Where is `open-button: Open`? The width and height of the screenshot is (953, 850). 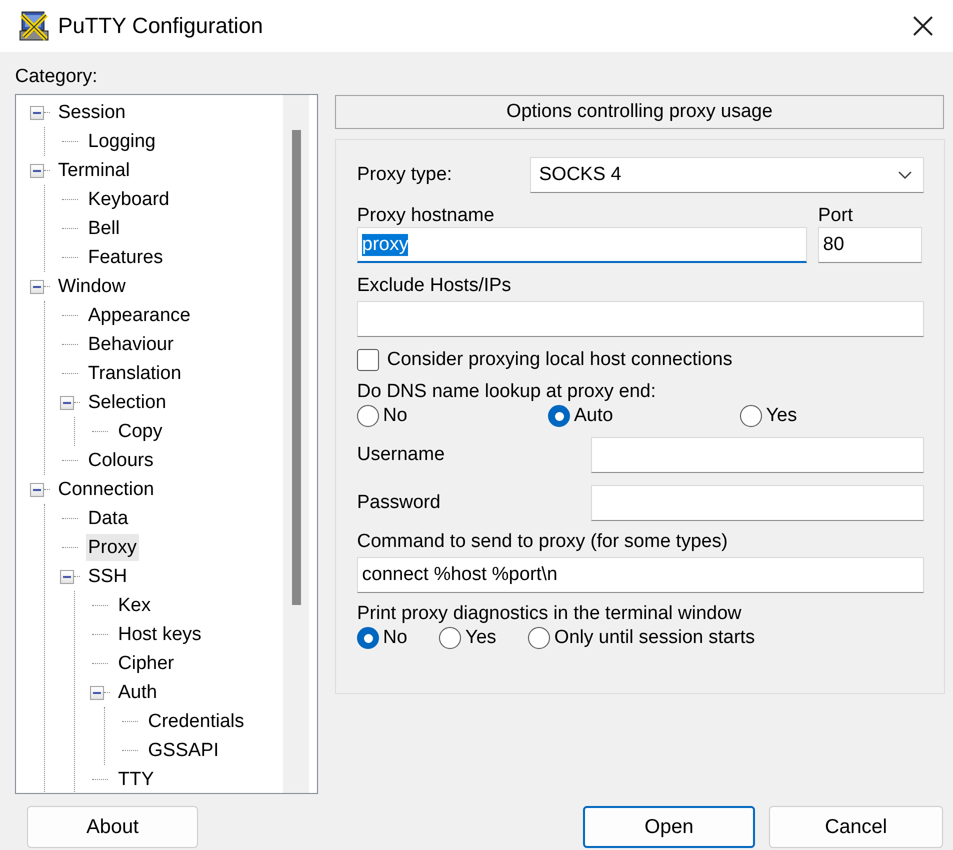
open-button: Open is located at coordinates (669, 827).